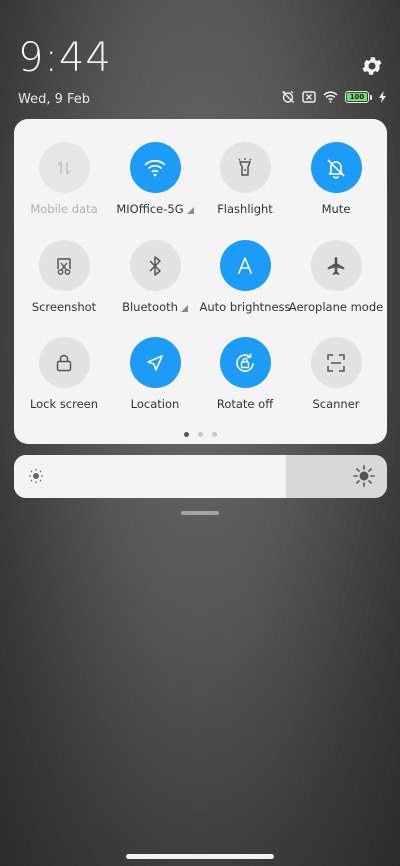 This screenshot has height=866, width=400. Describe the element at coordinates (336, 209) in the screenshot. I see `tile-label: Mute` at that location.